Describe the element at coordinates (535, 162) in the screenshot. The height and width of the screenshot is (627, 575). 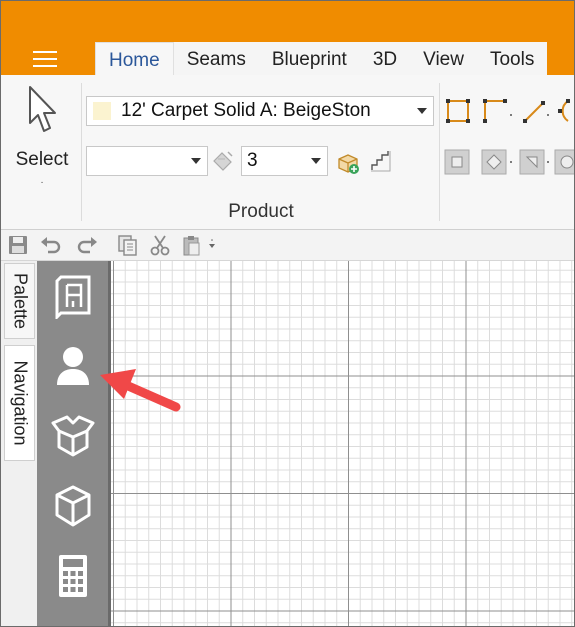
I see `triangle-shape-icon` at that location.